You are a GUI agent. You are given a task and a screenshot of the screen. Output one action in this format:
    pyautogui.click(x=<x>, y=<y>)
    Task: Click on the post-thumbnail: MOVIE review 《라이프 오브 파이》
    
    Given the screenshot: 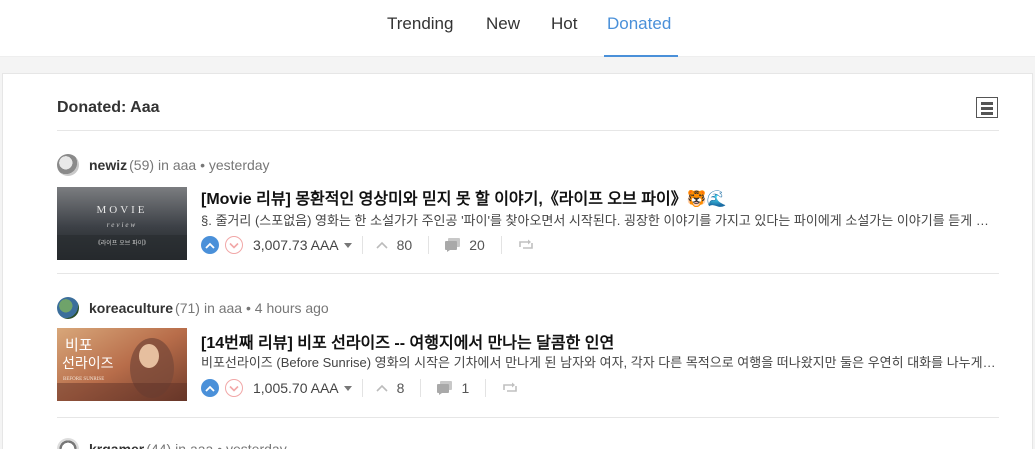 What is the action you would take?
    pyautogui.click(x=122, y=223)
    